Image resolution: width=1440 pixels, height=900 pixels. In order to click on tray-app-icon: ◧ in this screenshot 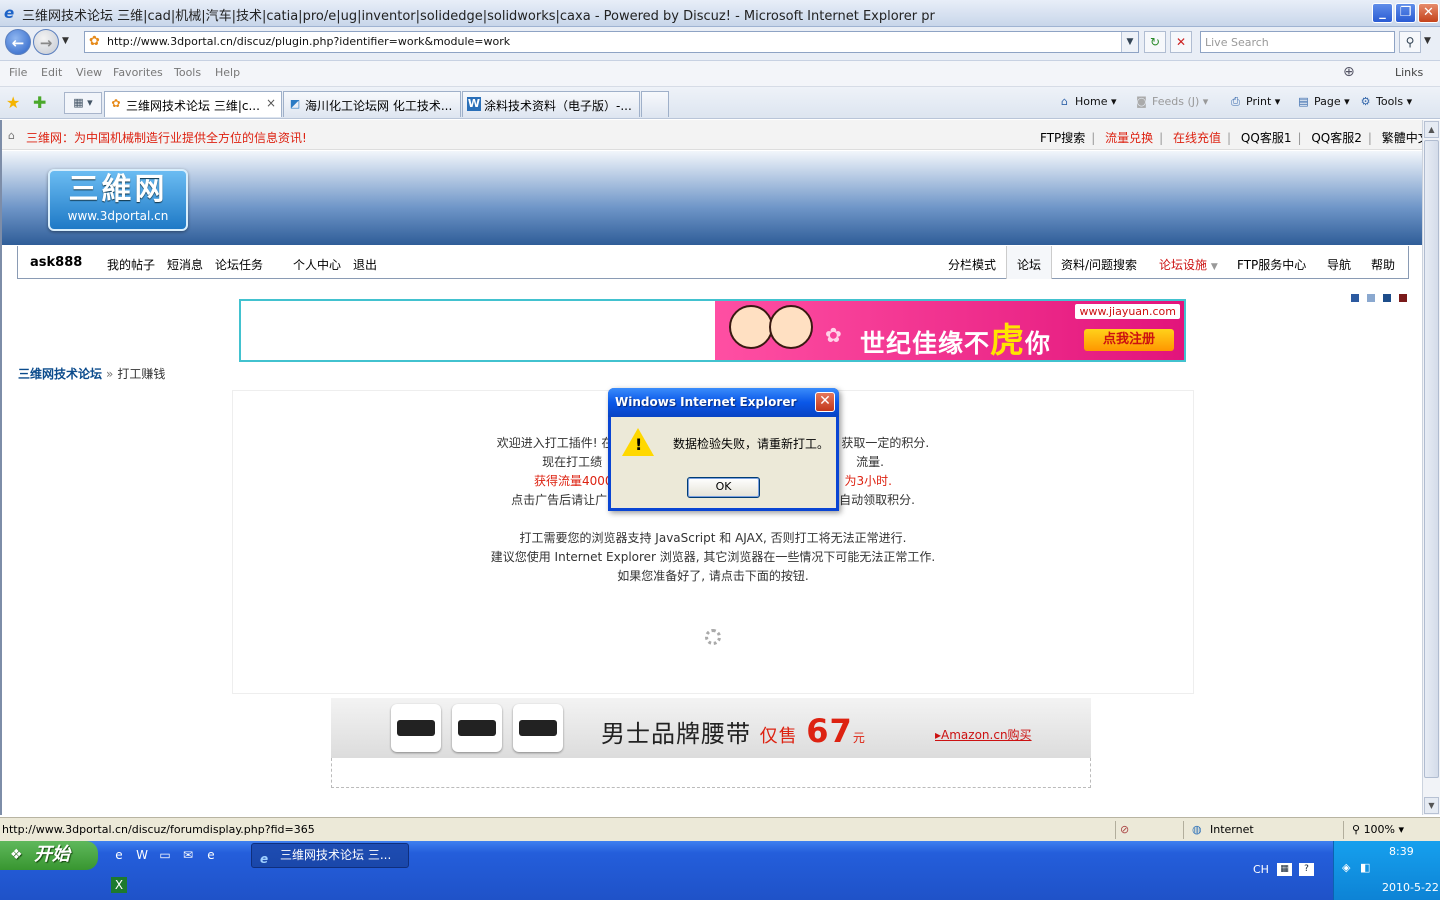, I will do `click(1365, 867)`.